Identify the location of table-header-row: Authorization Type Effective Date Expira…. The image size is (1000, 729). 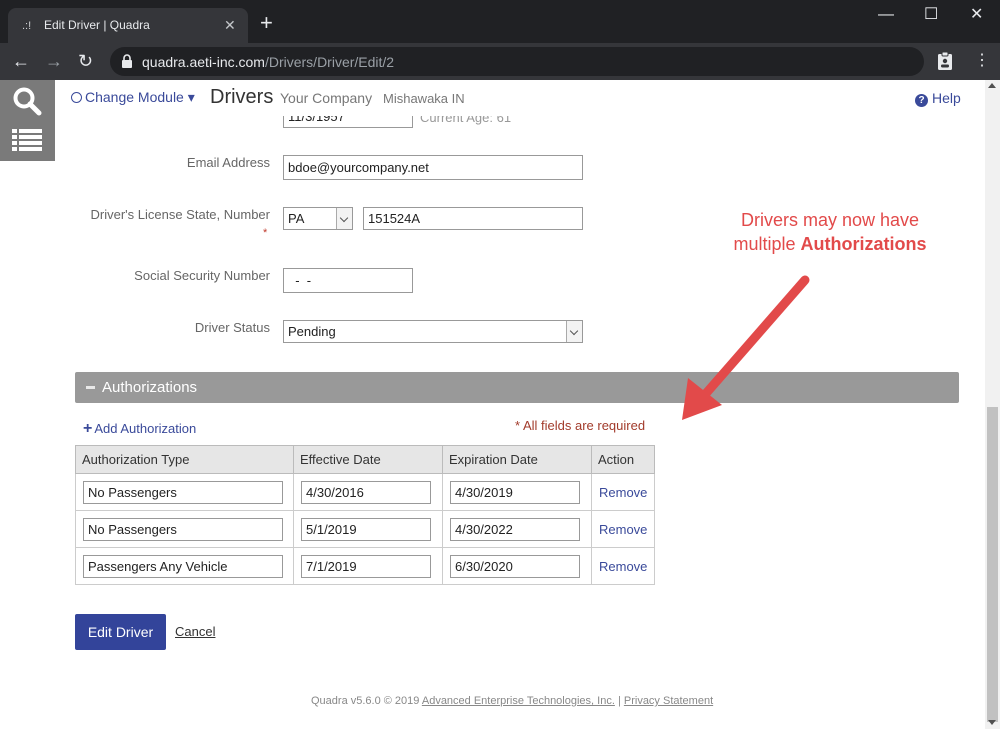
(365, 459).